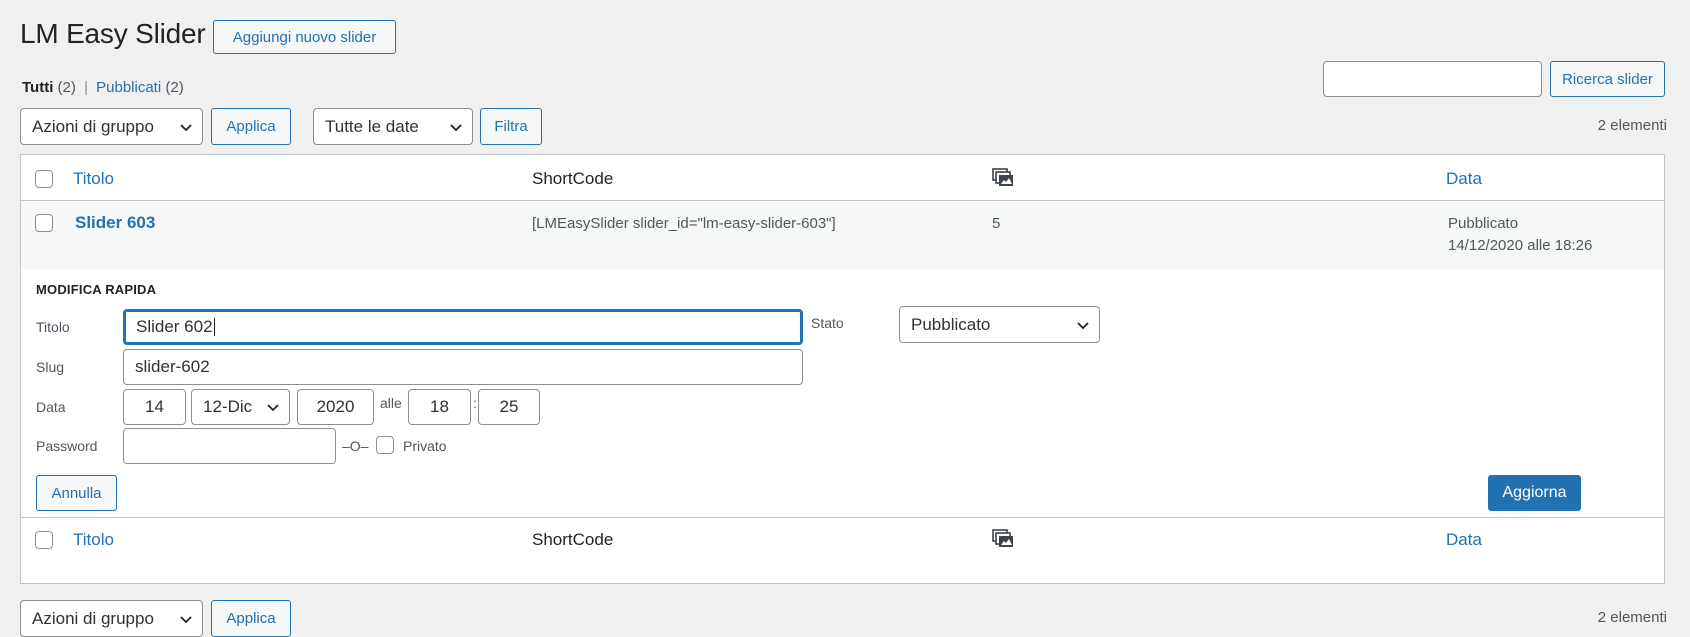 The image size is (1690, 637). Describe the element at coordinates (51, 407) in the screenshot. I see `date-label: Data` at that location.